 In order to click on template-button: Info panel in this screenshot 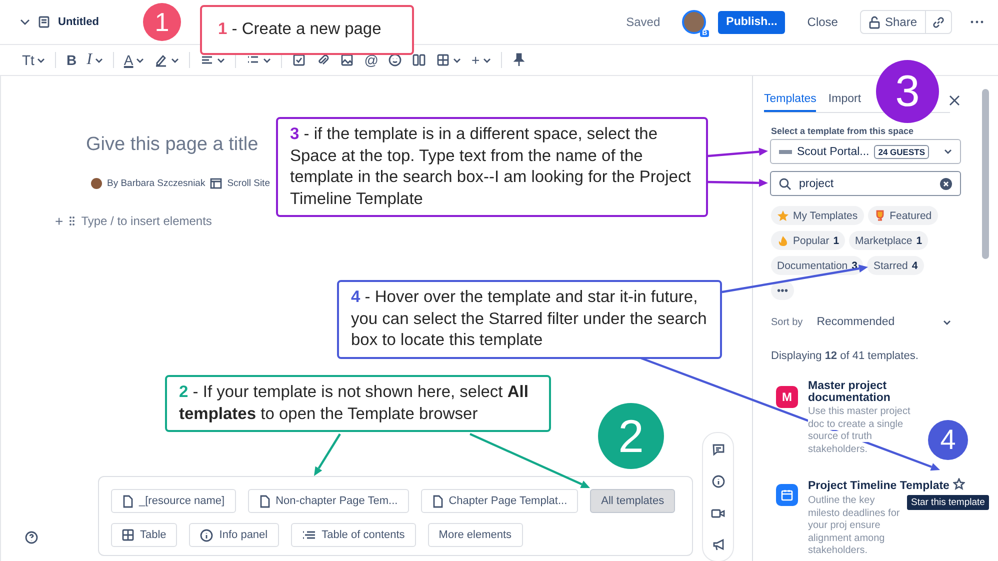, I will do `click(234, 535)`.